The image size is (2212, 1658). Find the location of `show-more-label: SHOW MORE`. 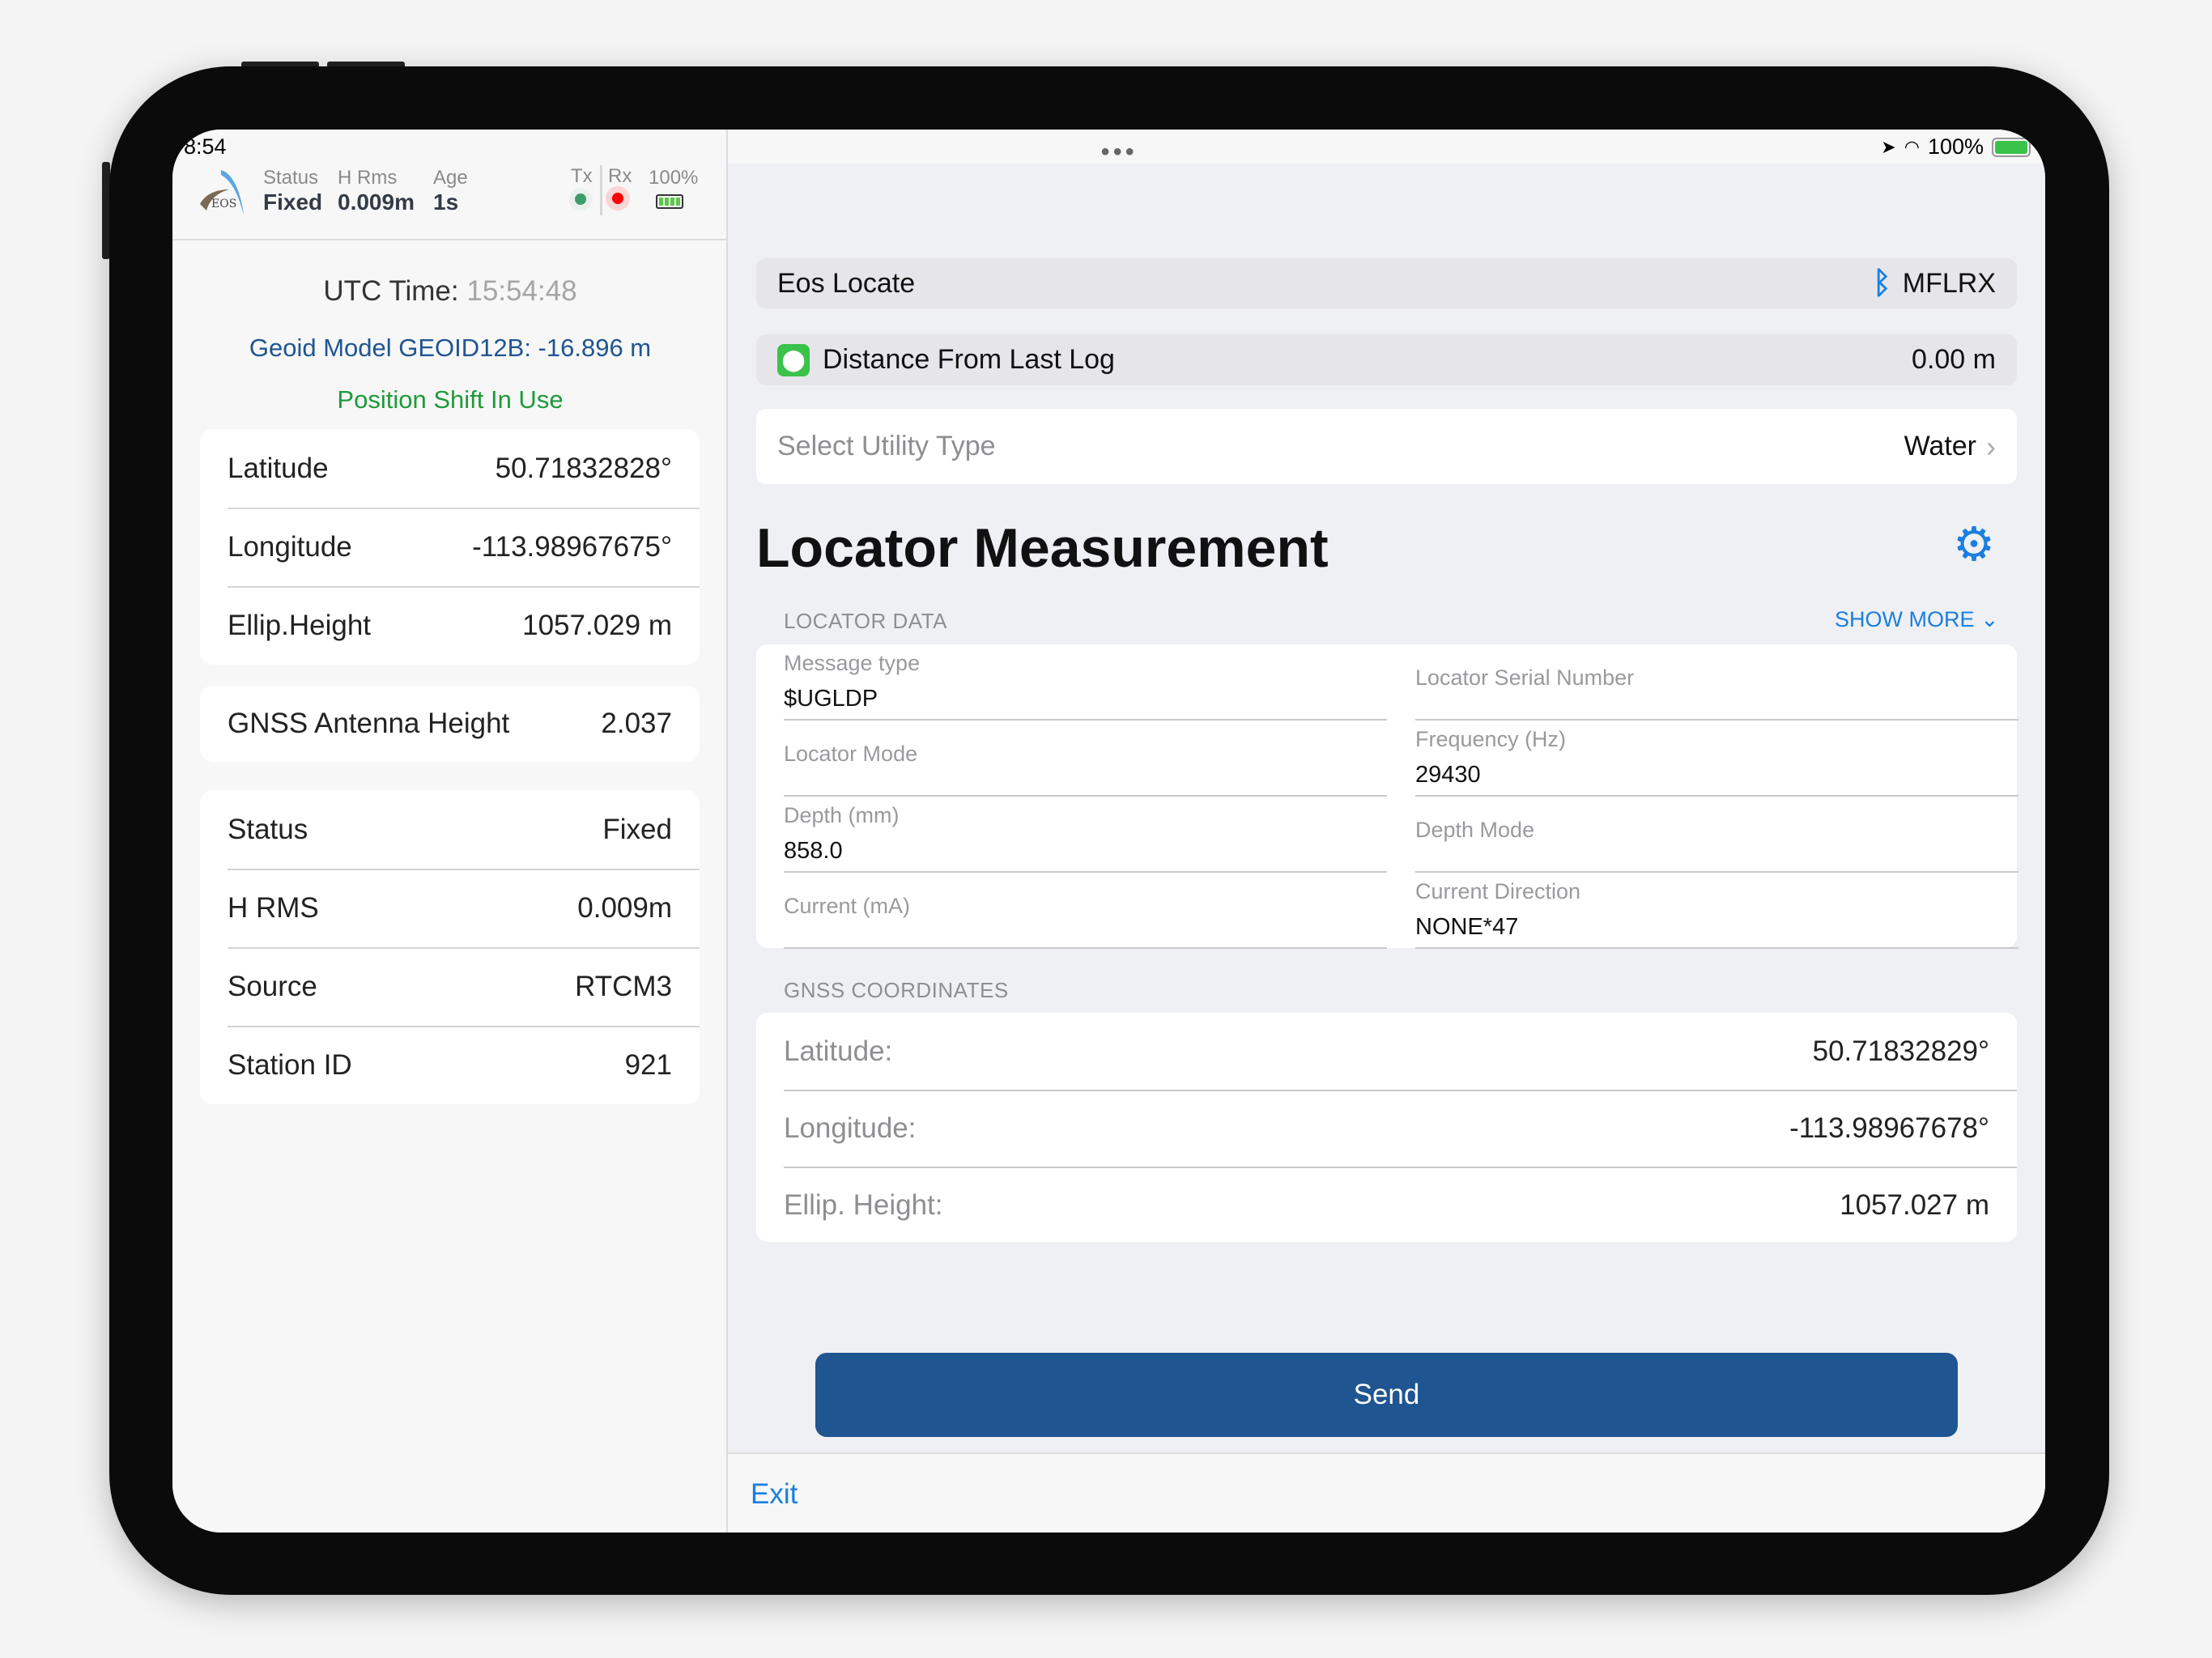

show-more-label: SHOW MORE is located at coordinates (1905, 619).